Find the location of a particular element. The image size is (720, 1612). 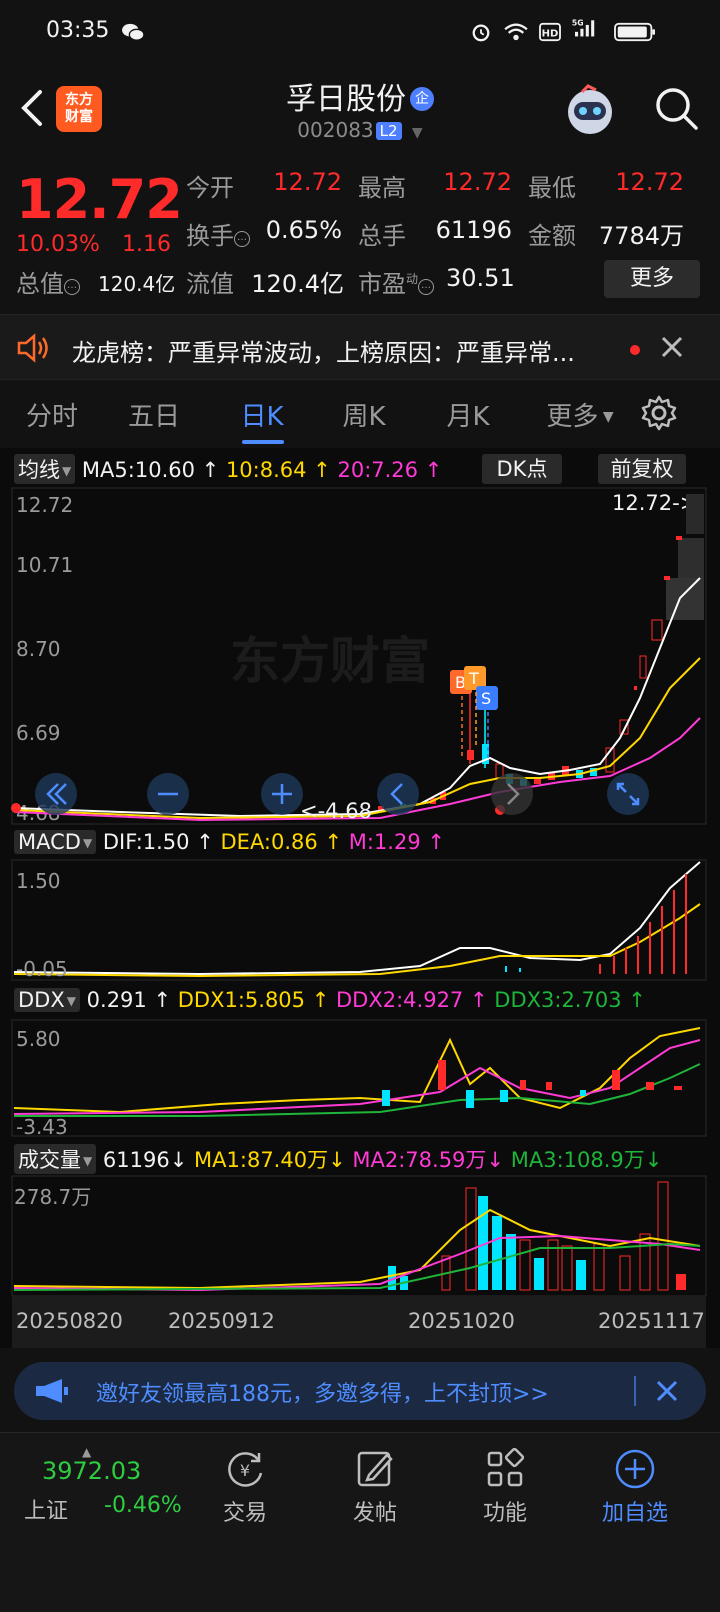

more-button: 更多 is located at coordinates (652, 279).